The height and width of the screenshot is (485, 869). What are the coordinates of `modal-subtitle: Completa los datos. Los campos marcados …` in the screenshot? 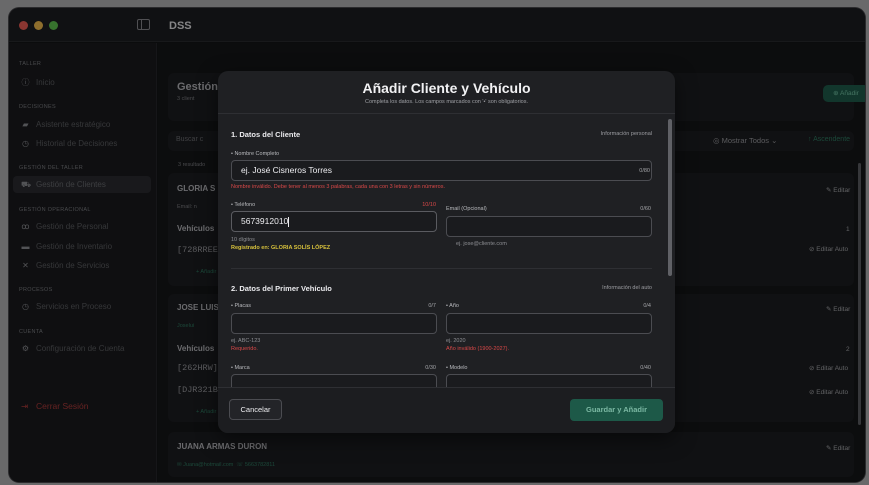 It's located at (446, 102).